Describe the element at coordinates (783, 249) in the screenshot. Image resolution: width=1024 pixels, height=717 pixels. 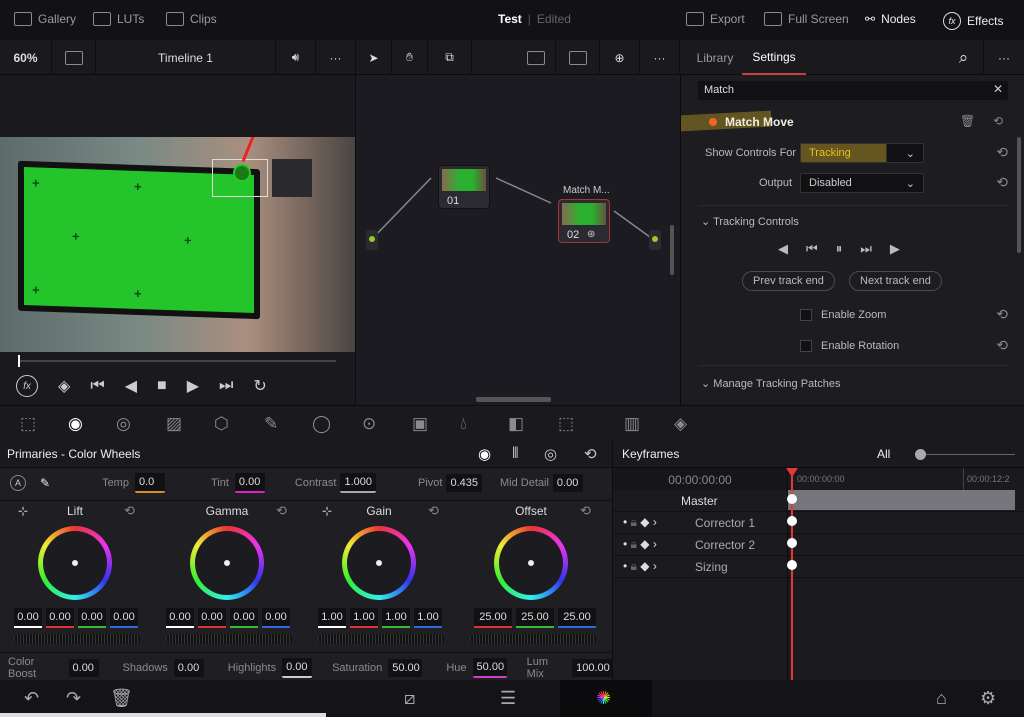
I see `track-reverse-icon: ◀` at that location.